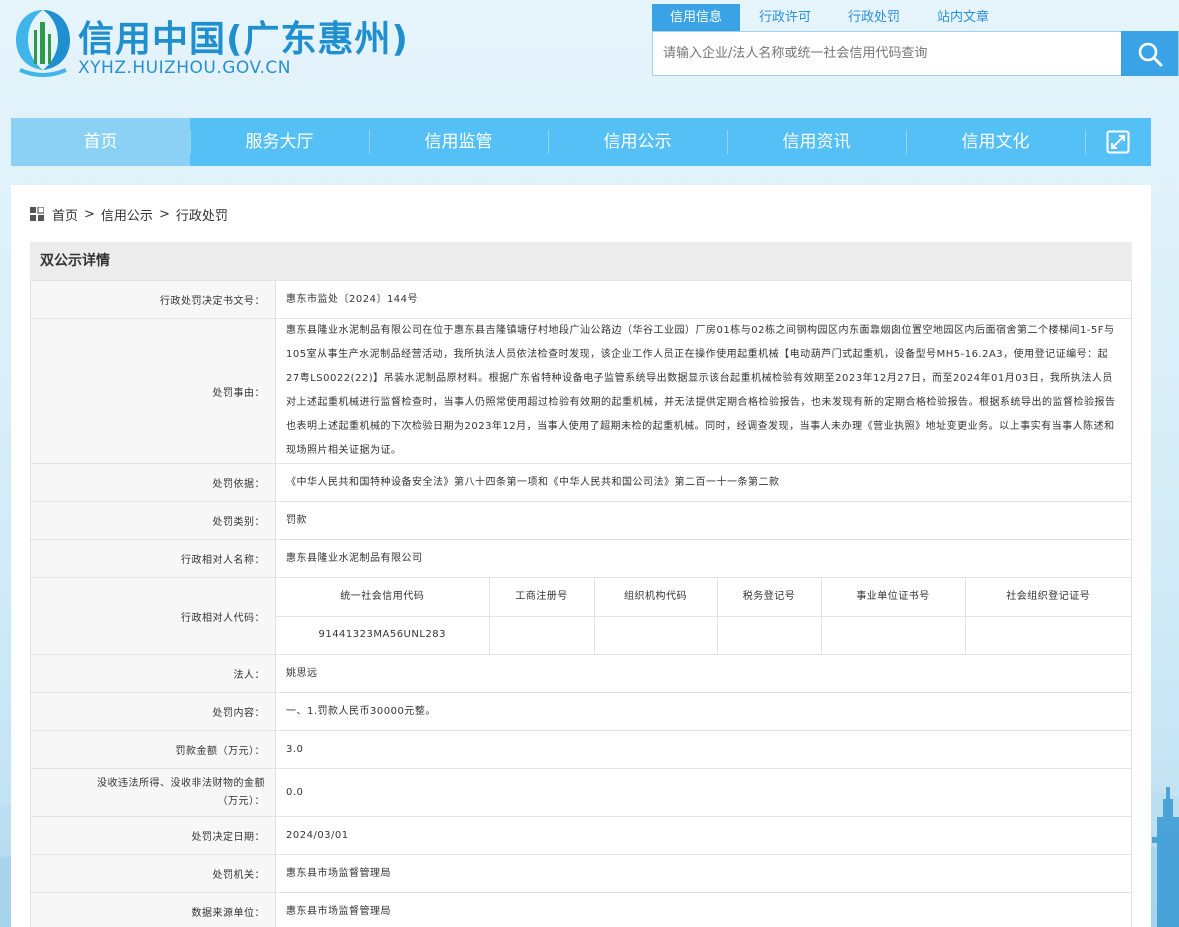  Describe the element at coordinates (703, 711) in the screenshot. I see `row-value: 一、1.罚款人民币30000元整。` at that location.